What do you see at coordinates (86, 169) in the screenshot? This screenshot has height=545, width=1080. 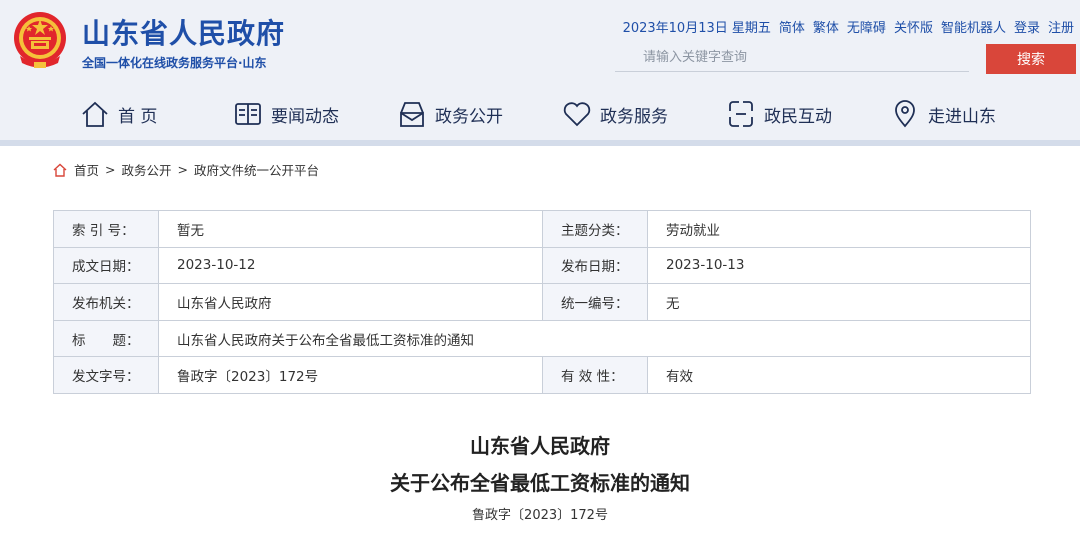 I see `breadcrumb-home: 首页` at bounding box center [86, 169].